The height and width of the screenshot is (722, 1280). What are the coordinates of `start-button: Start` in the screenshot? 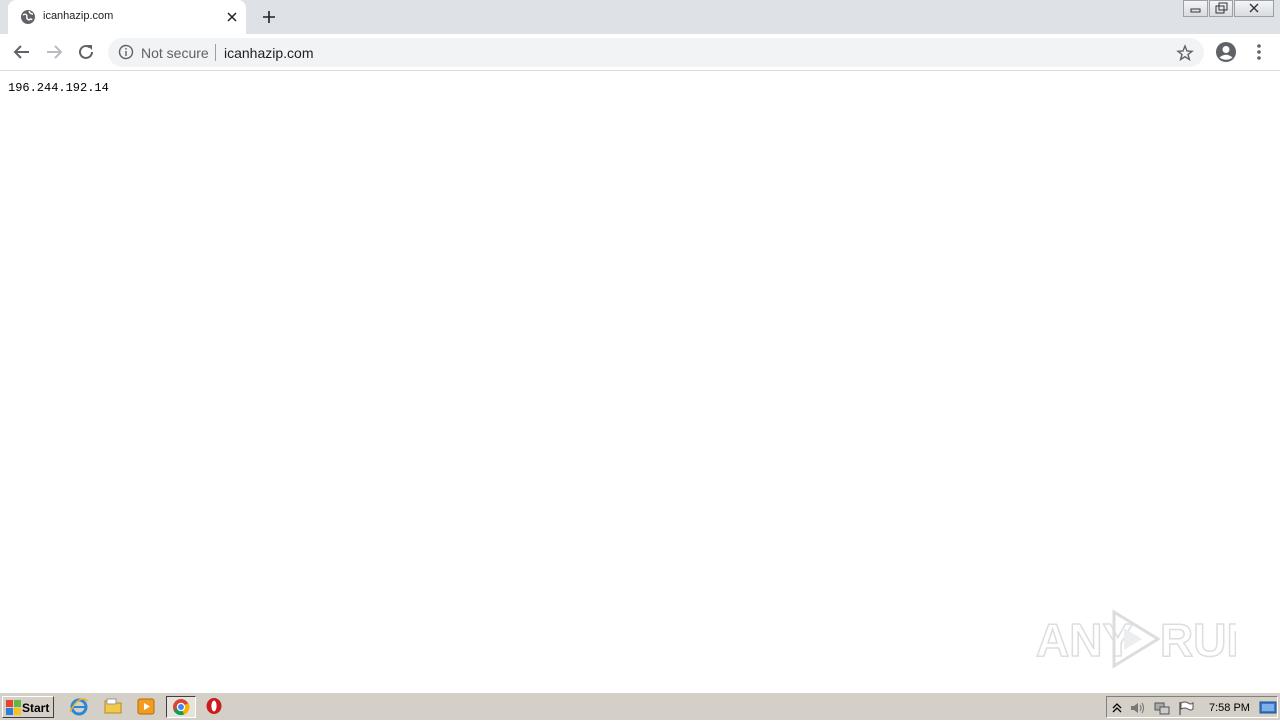 It's located at (28, 707).